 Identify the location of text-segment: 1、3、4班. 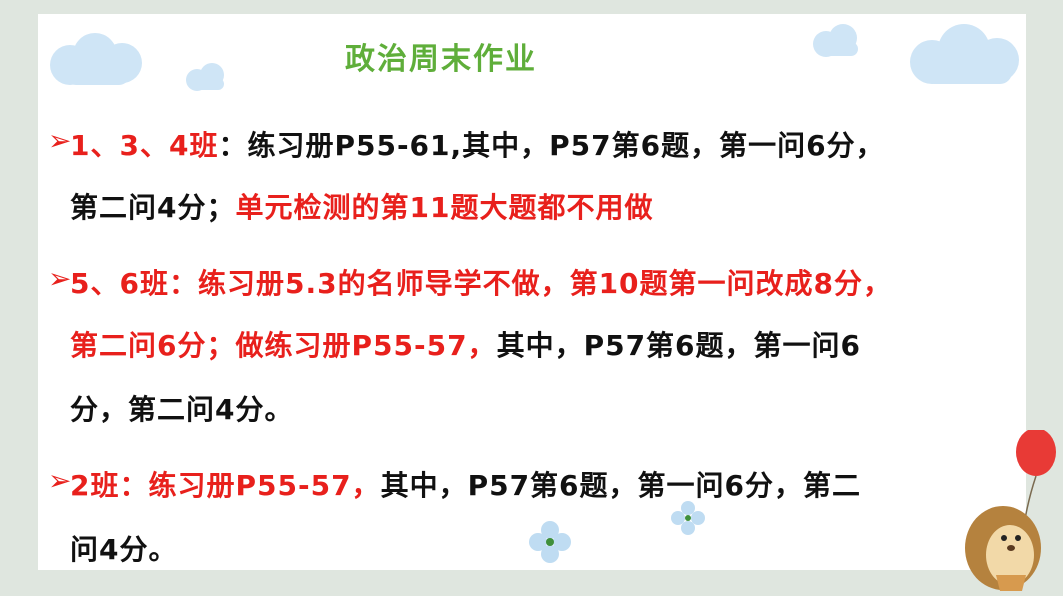
(144, 145).